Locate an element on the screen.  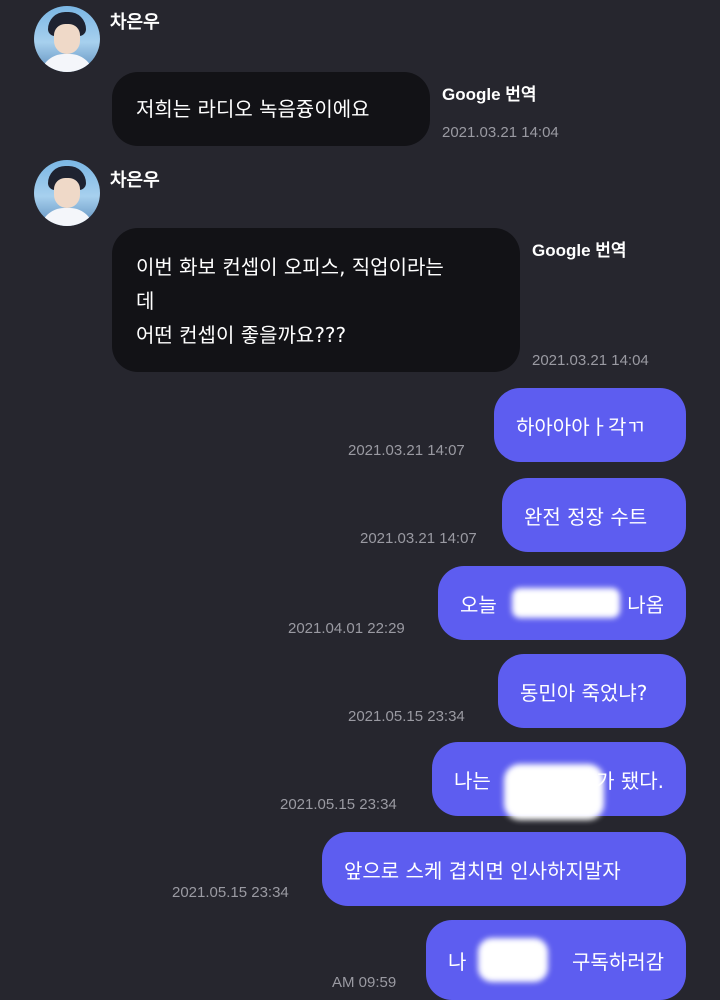
outgoing-message-bubble: 나 구독하러감 is located at coordinates (556, 960).